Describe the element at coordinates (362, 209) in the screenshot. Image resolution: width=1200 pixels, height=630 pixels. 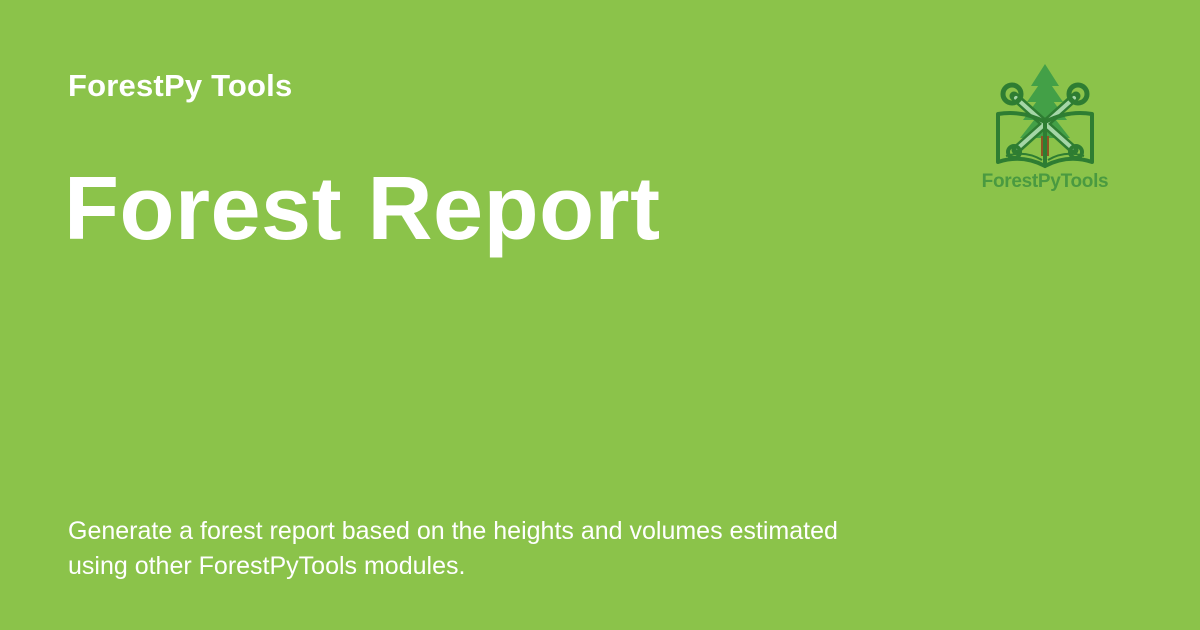
I see `page-title: Forest Report` at that location.